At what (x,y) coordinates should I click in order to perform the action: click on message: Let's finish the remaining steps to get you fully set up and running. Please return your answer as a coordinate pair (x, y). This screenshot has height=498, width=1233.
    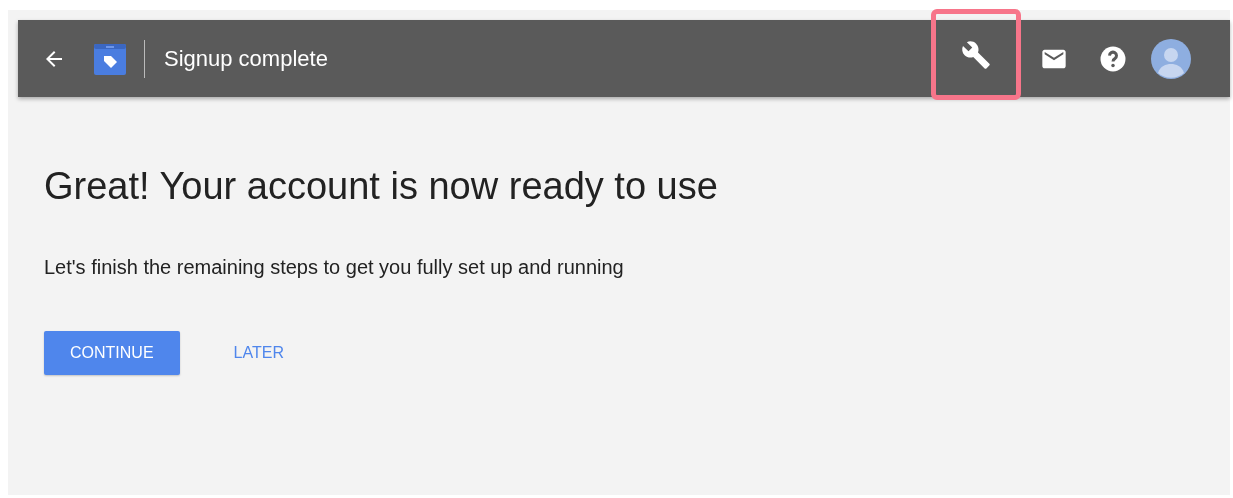
    Looking at the image, I should click on (334, 267).